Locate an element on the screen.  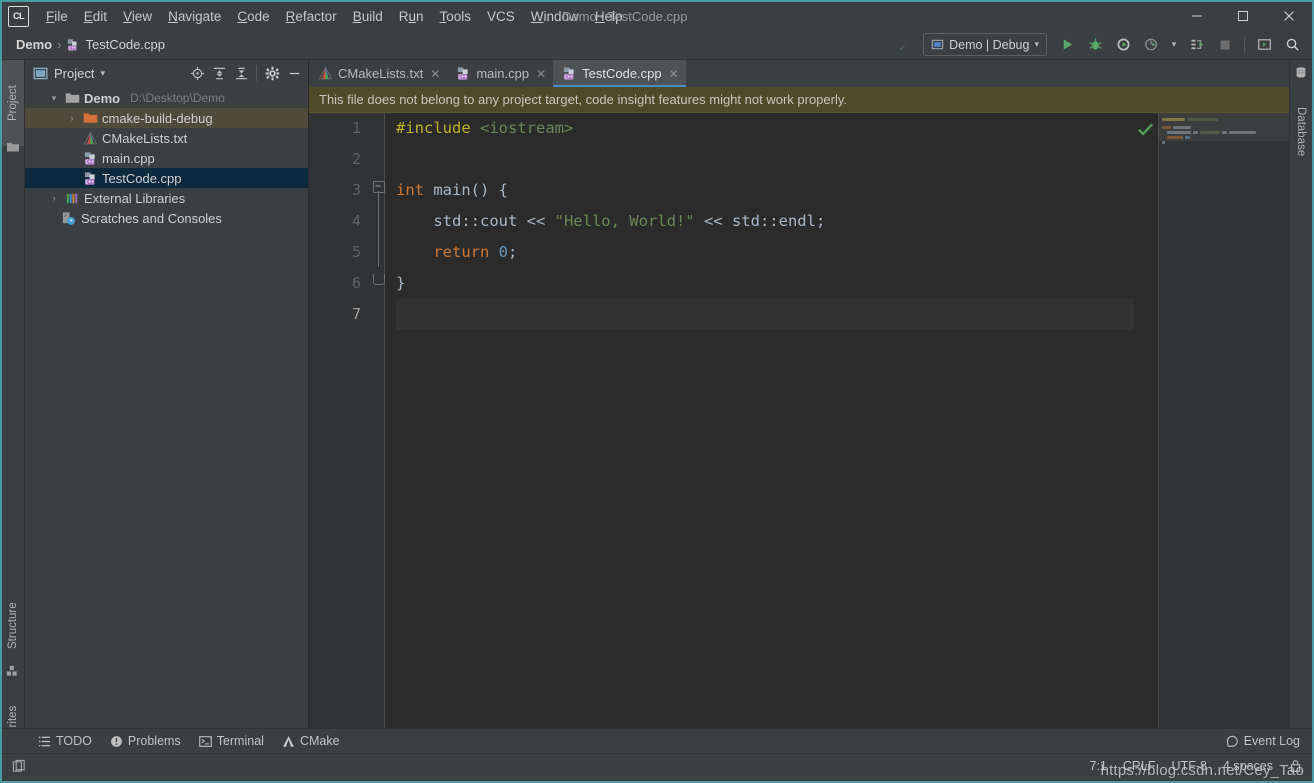
stop-icon is located at coordinates (1225, 45).